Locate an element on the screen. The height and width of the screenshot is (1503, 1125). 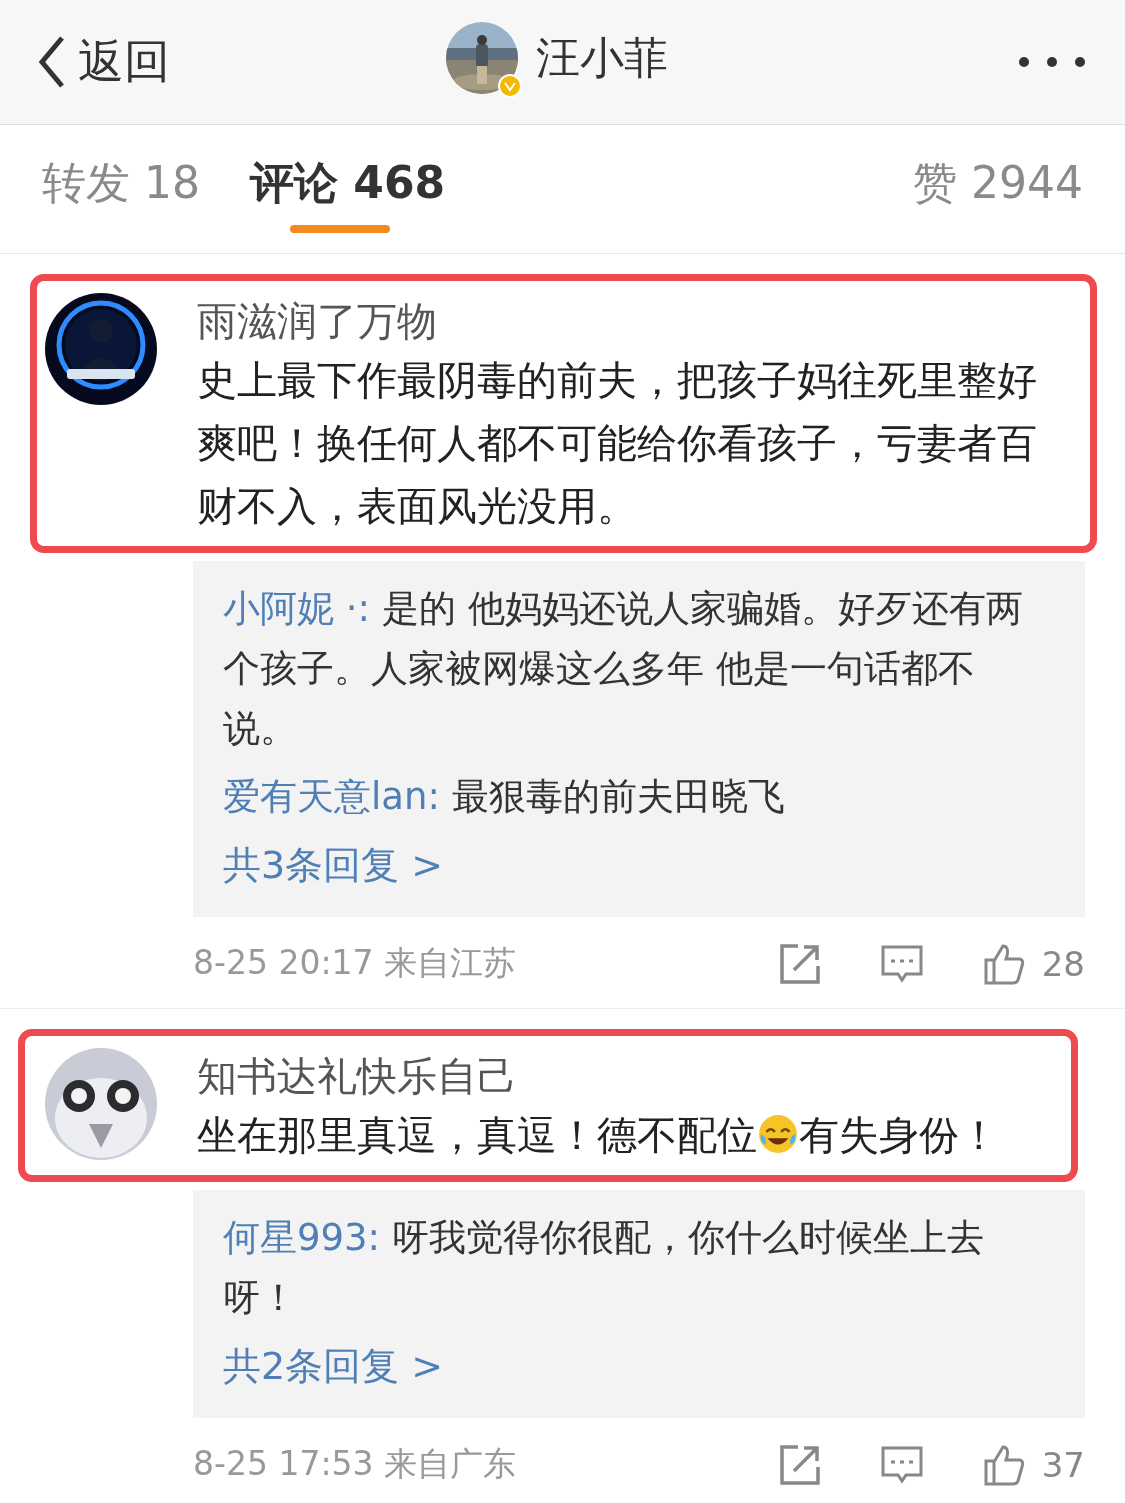
comment-author: 知书达礼快乐自己 is located at coordinates (619, 1076).